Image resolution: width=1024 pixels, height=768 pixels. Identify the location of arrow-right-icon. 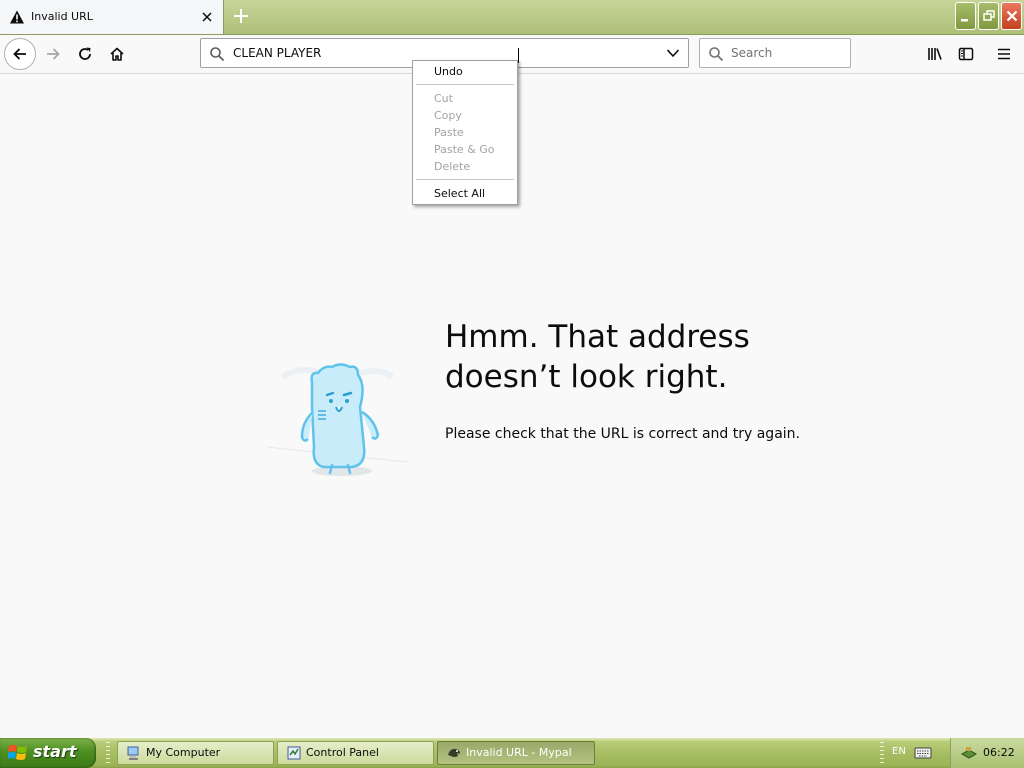
(53, 54).